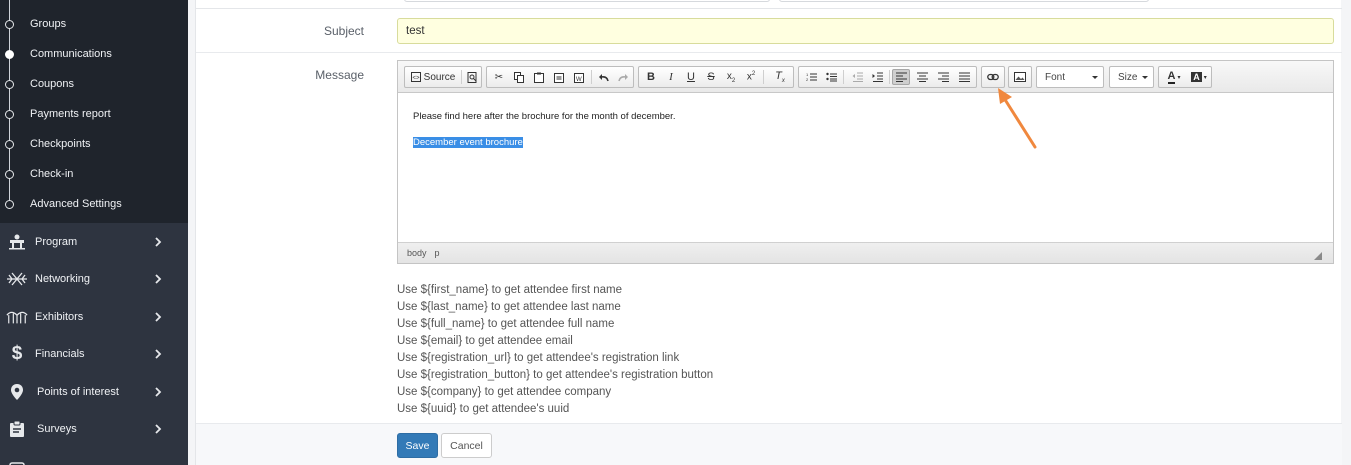  What do you see at coordinates (587, 1) in the screenshot?
I see `previous-field-edge` at bounding box center [587, 1].